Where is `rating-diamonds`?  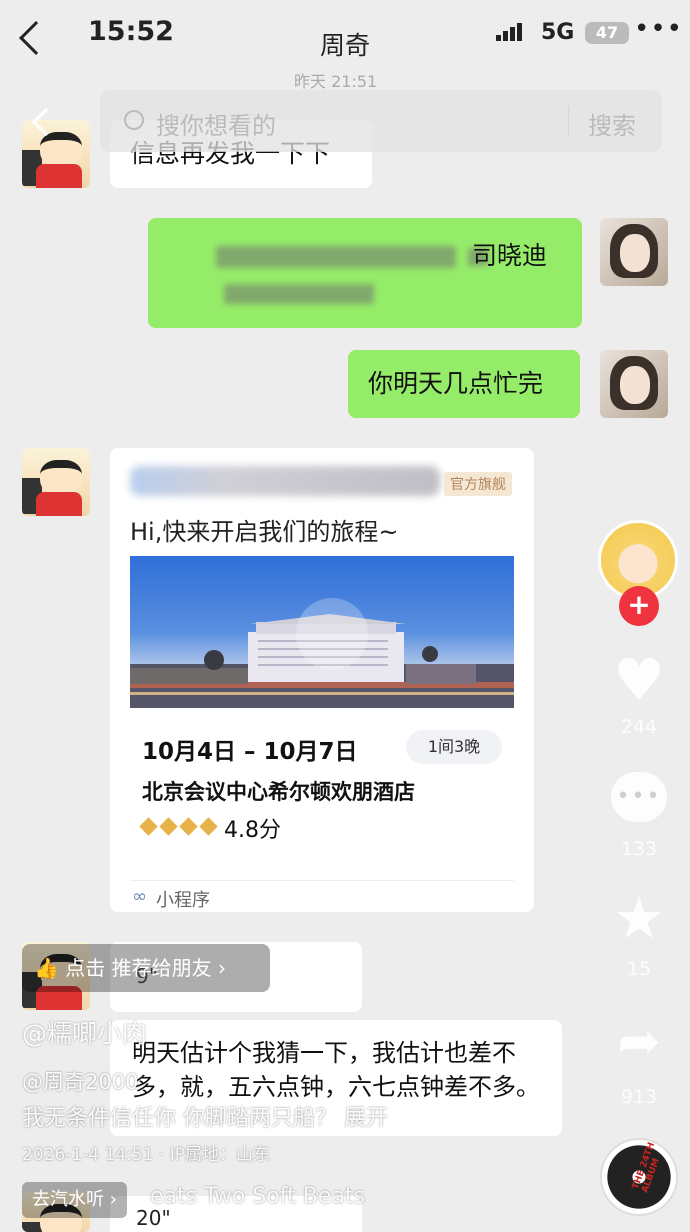
rating-diamonds is located at coordinates (180, 827).